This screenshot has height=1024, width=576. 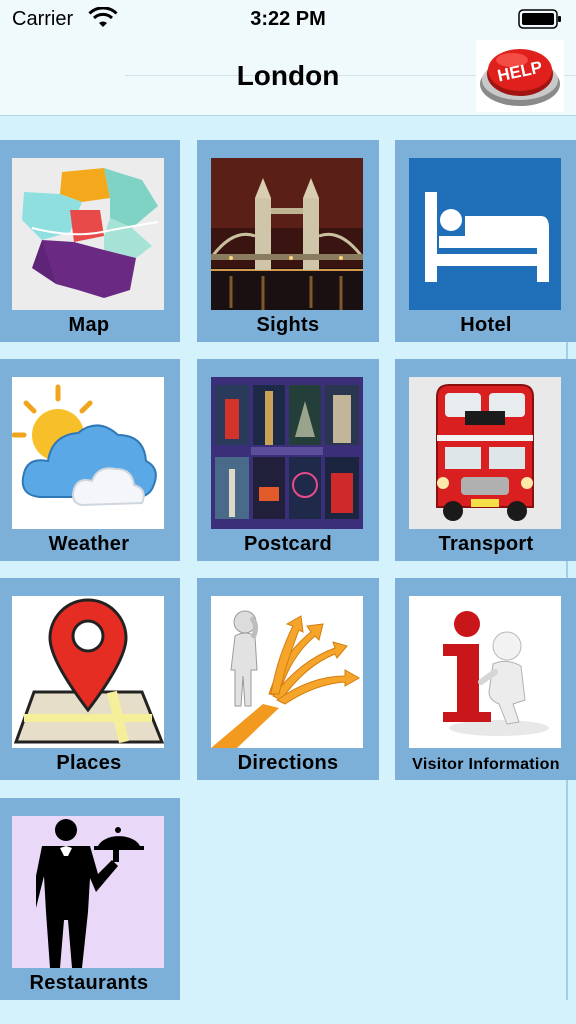 I want to click on help-icon: HELP, so click(x=520, y=77).